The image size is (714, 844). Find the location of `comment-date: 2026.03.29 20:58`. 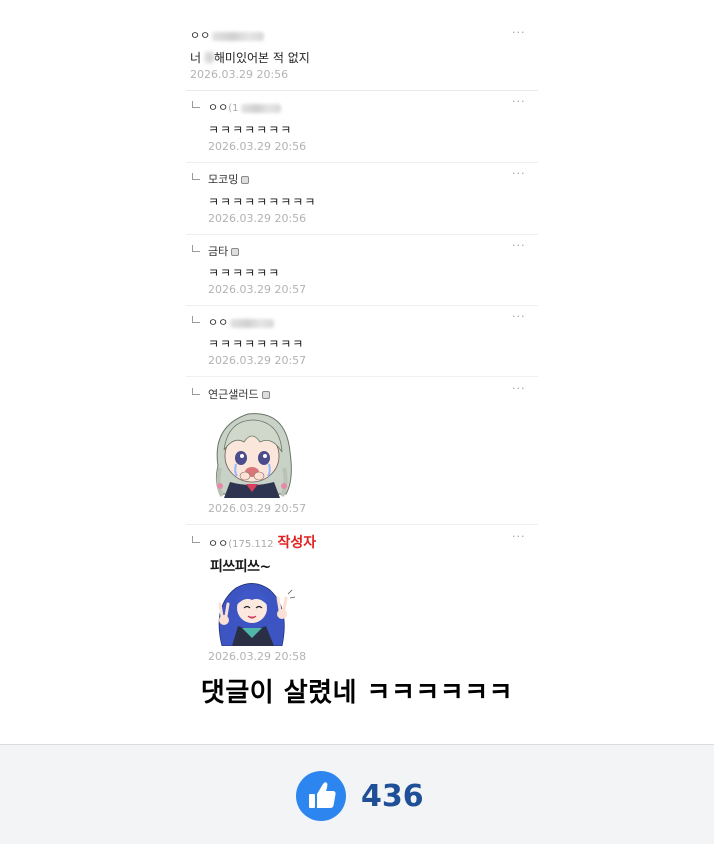

comment-date: 2026.03.29 20:58 is located at coordinates (257, 656).